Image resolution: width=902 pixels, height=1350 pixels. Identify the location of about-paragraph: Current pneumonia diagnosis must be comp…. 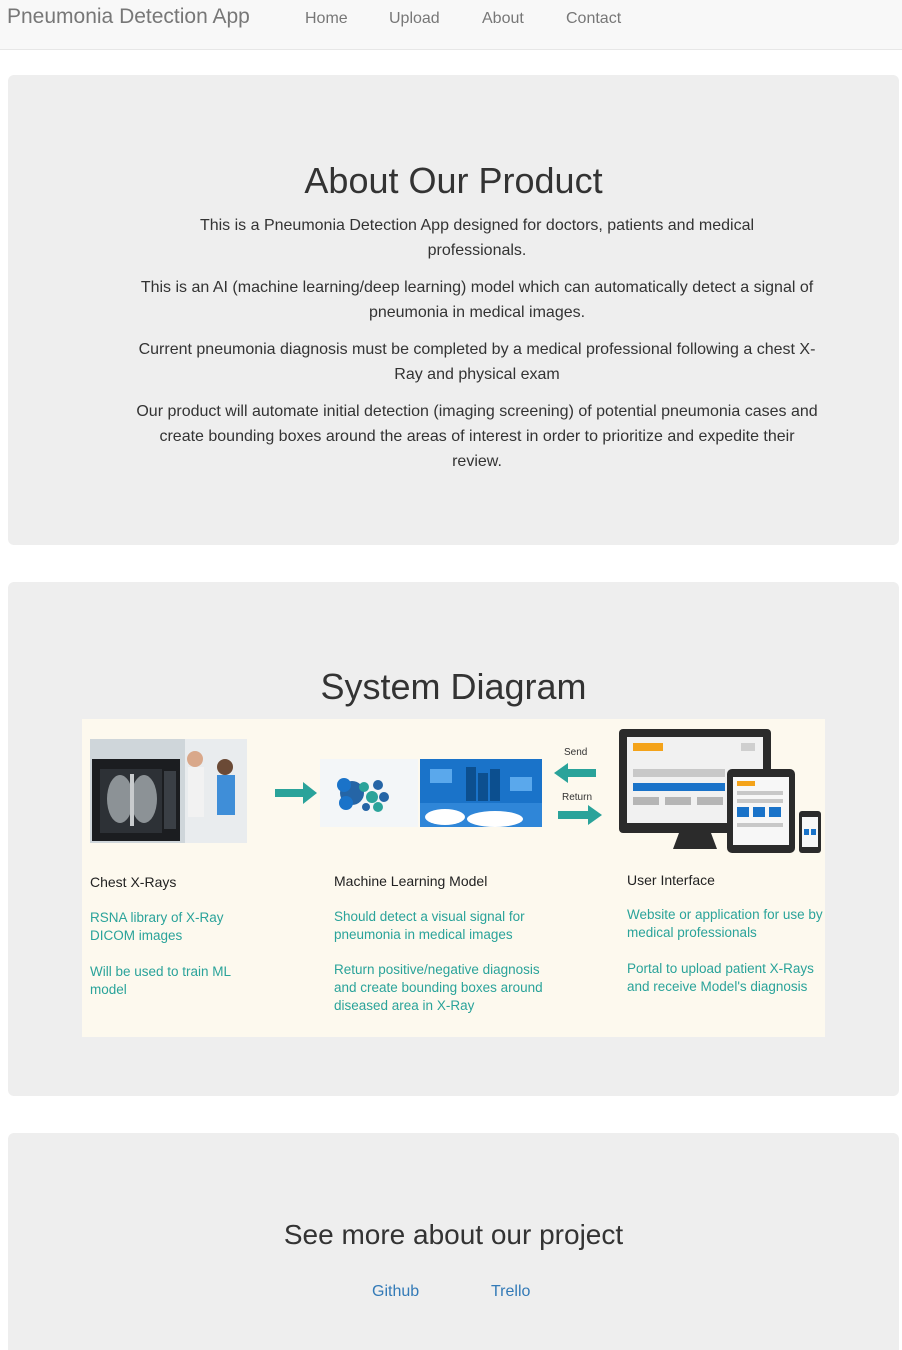
(477, 362).